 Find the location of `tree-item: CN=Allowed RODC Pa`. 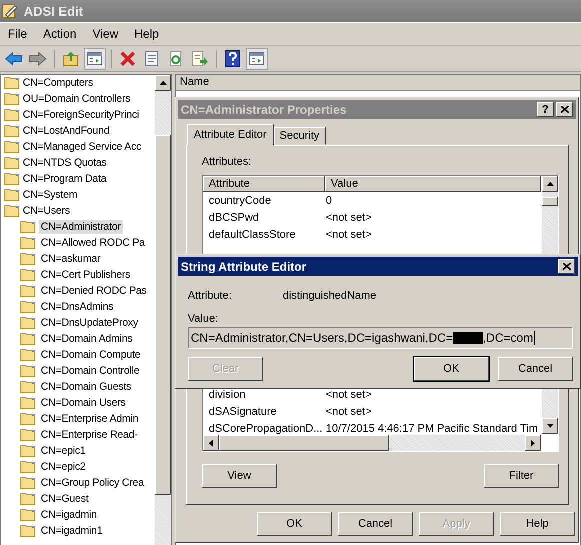

tree-item: CN=Allowed RODC Pa is located at coordinates (93, 243).